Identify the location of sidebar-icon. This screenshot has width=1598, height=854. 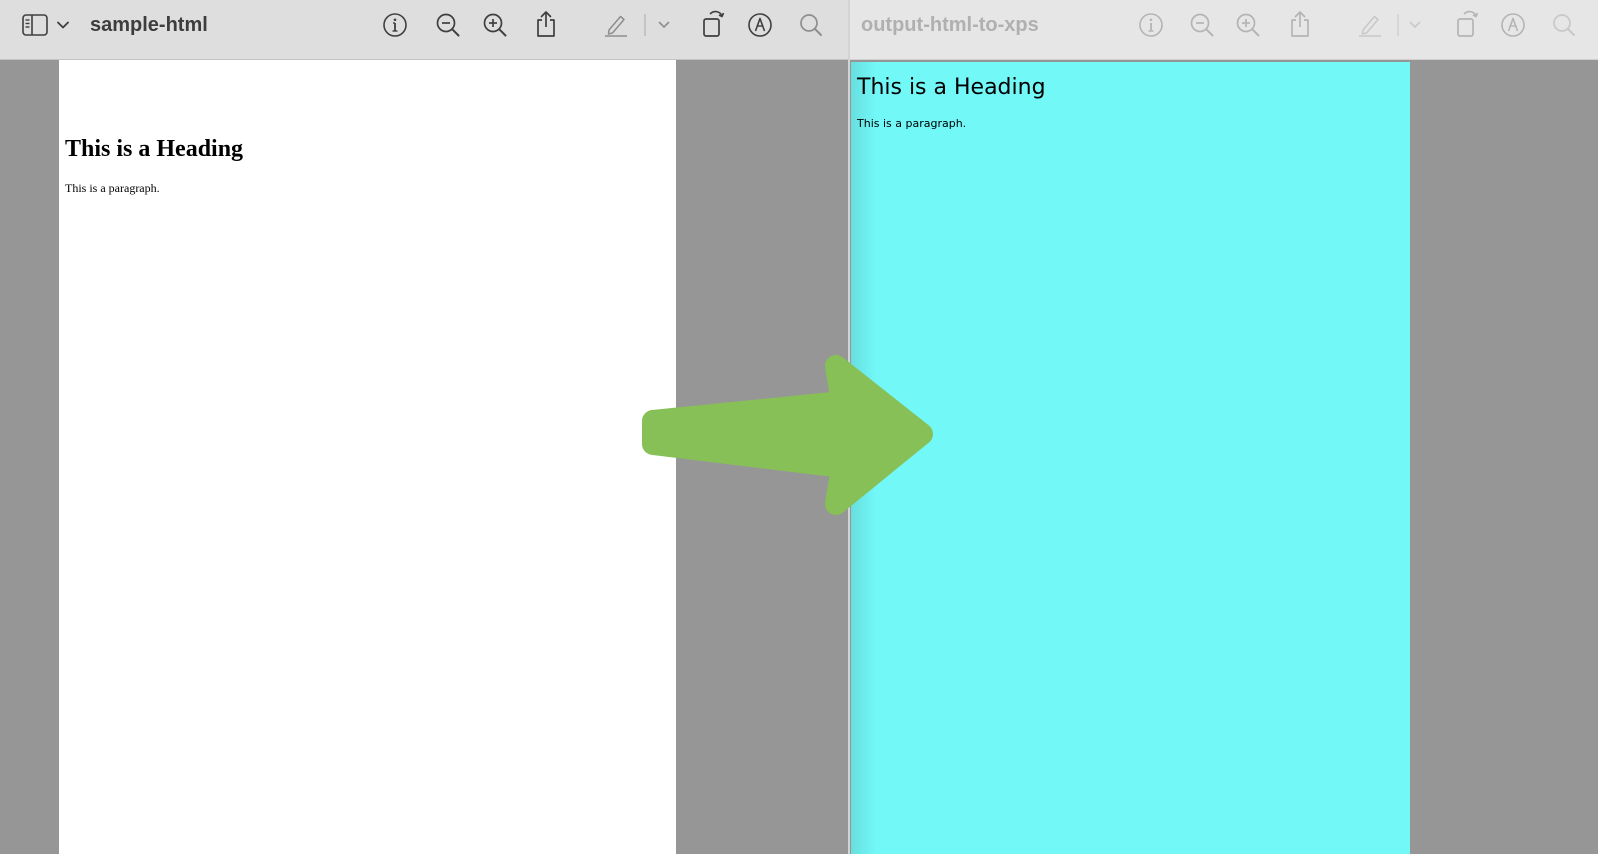
(35, 25).